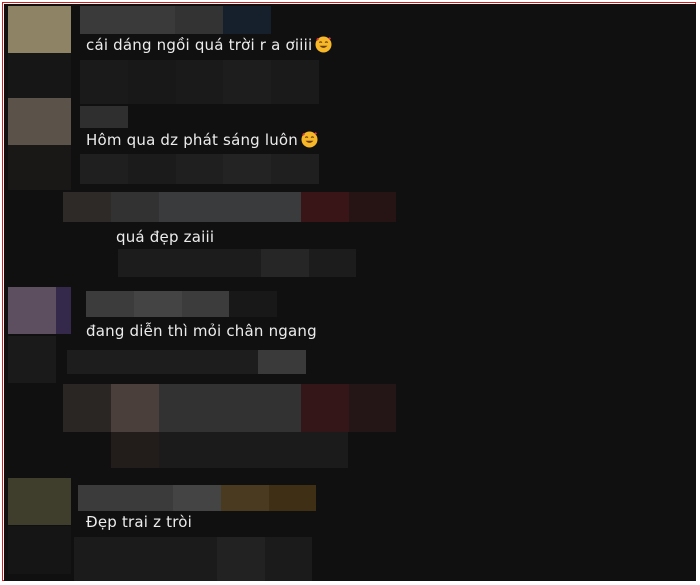 This screenshot has height=585, width=700. I want to click on comment-text: cái dáng ngồi quá trời r a ơiiii, so click(199, 45).